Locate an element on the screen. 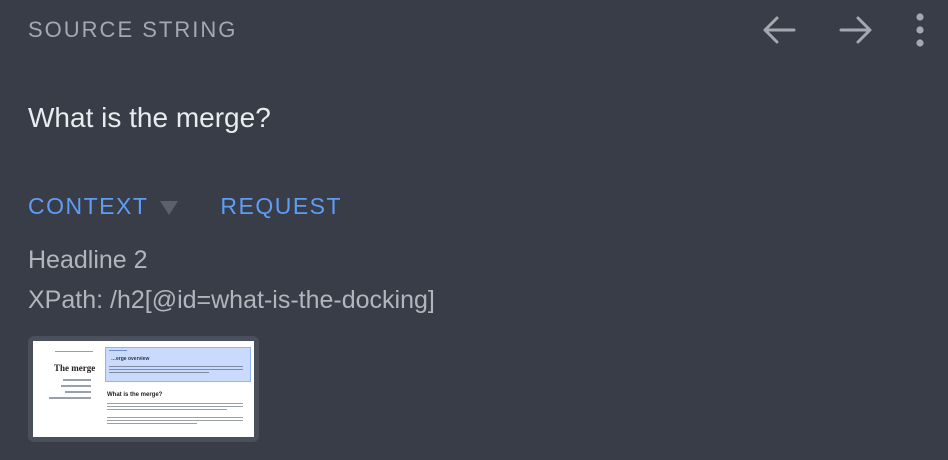 This screenshot has width=948, height=460. next-string-button is located at coordinates (856, 30).